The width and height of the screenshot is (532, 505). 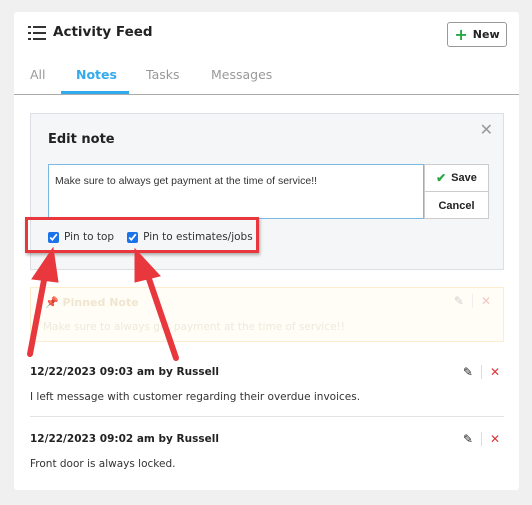 I want to click on checkmark-icon: ✔, so click(x=441, y=178).